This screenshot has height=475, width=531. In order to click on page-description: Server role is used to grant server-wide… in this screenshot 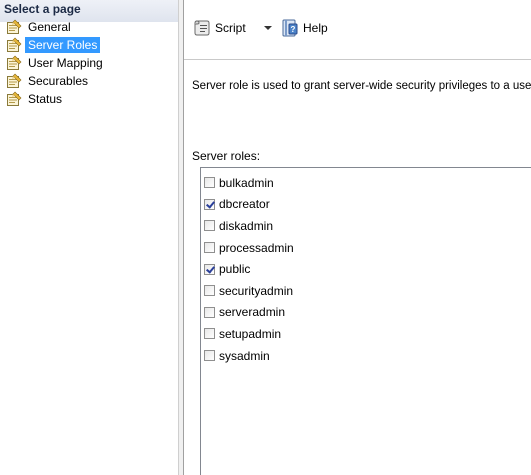, I will do `click(361, 86)`.